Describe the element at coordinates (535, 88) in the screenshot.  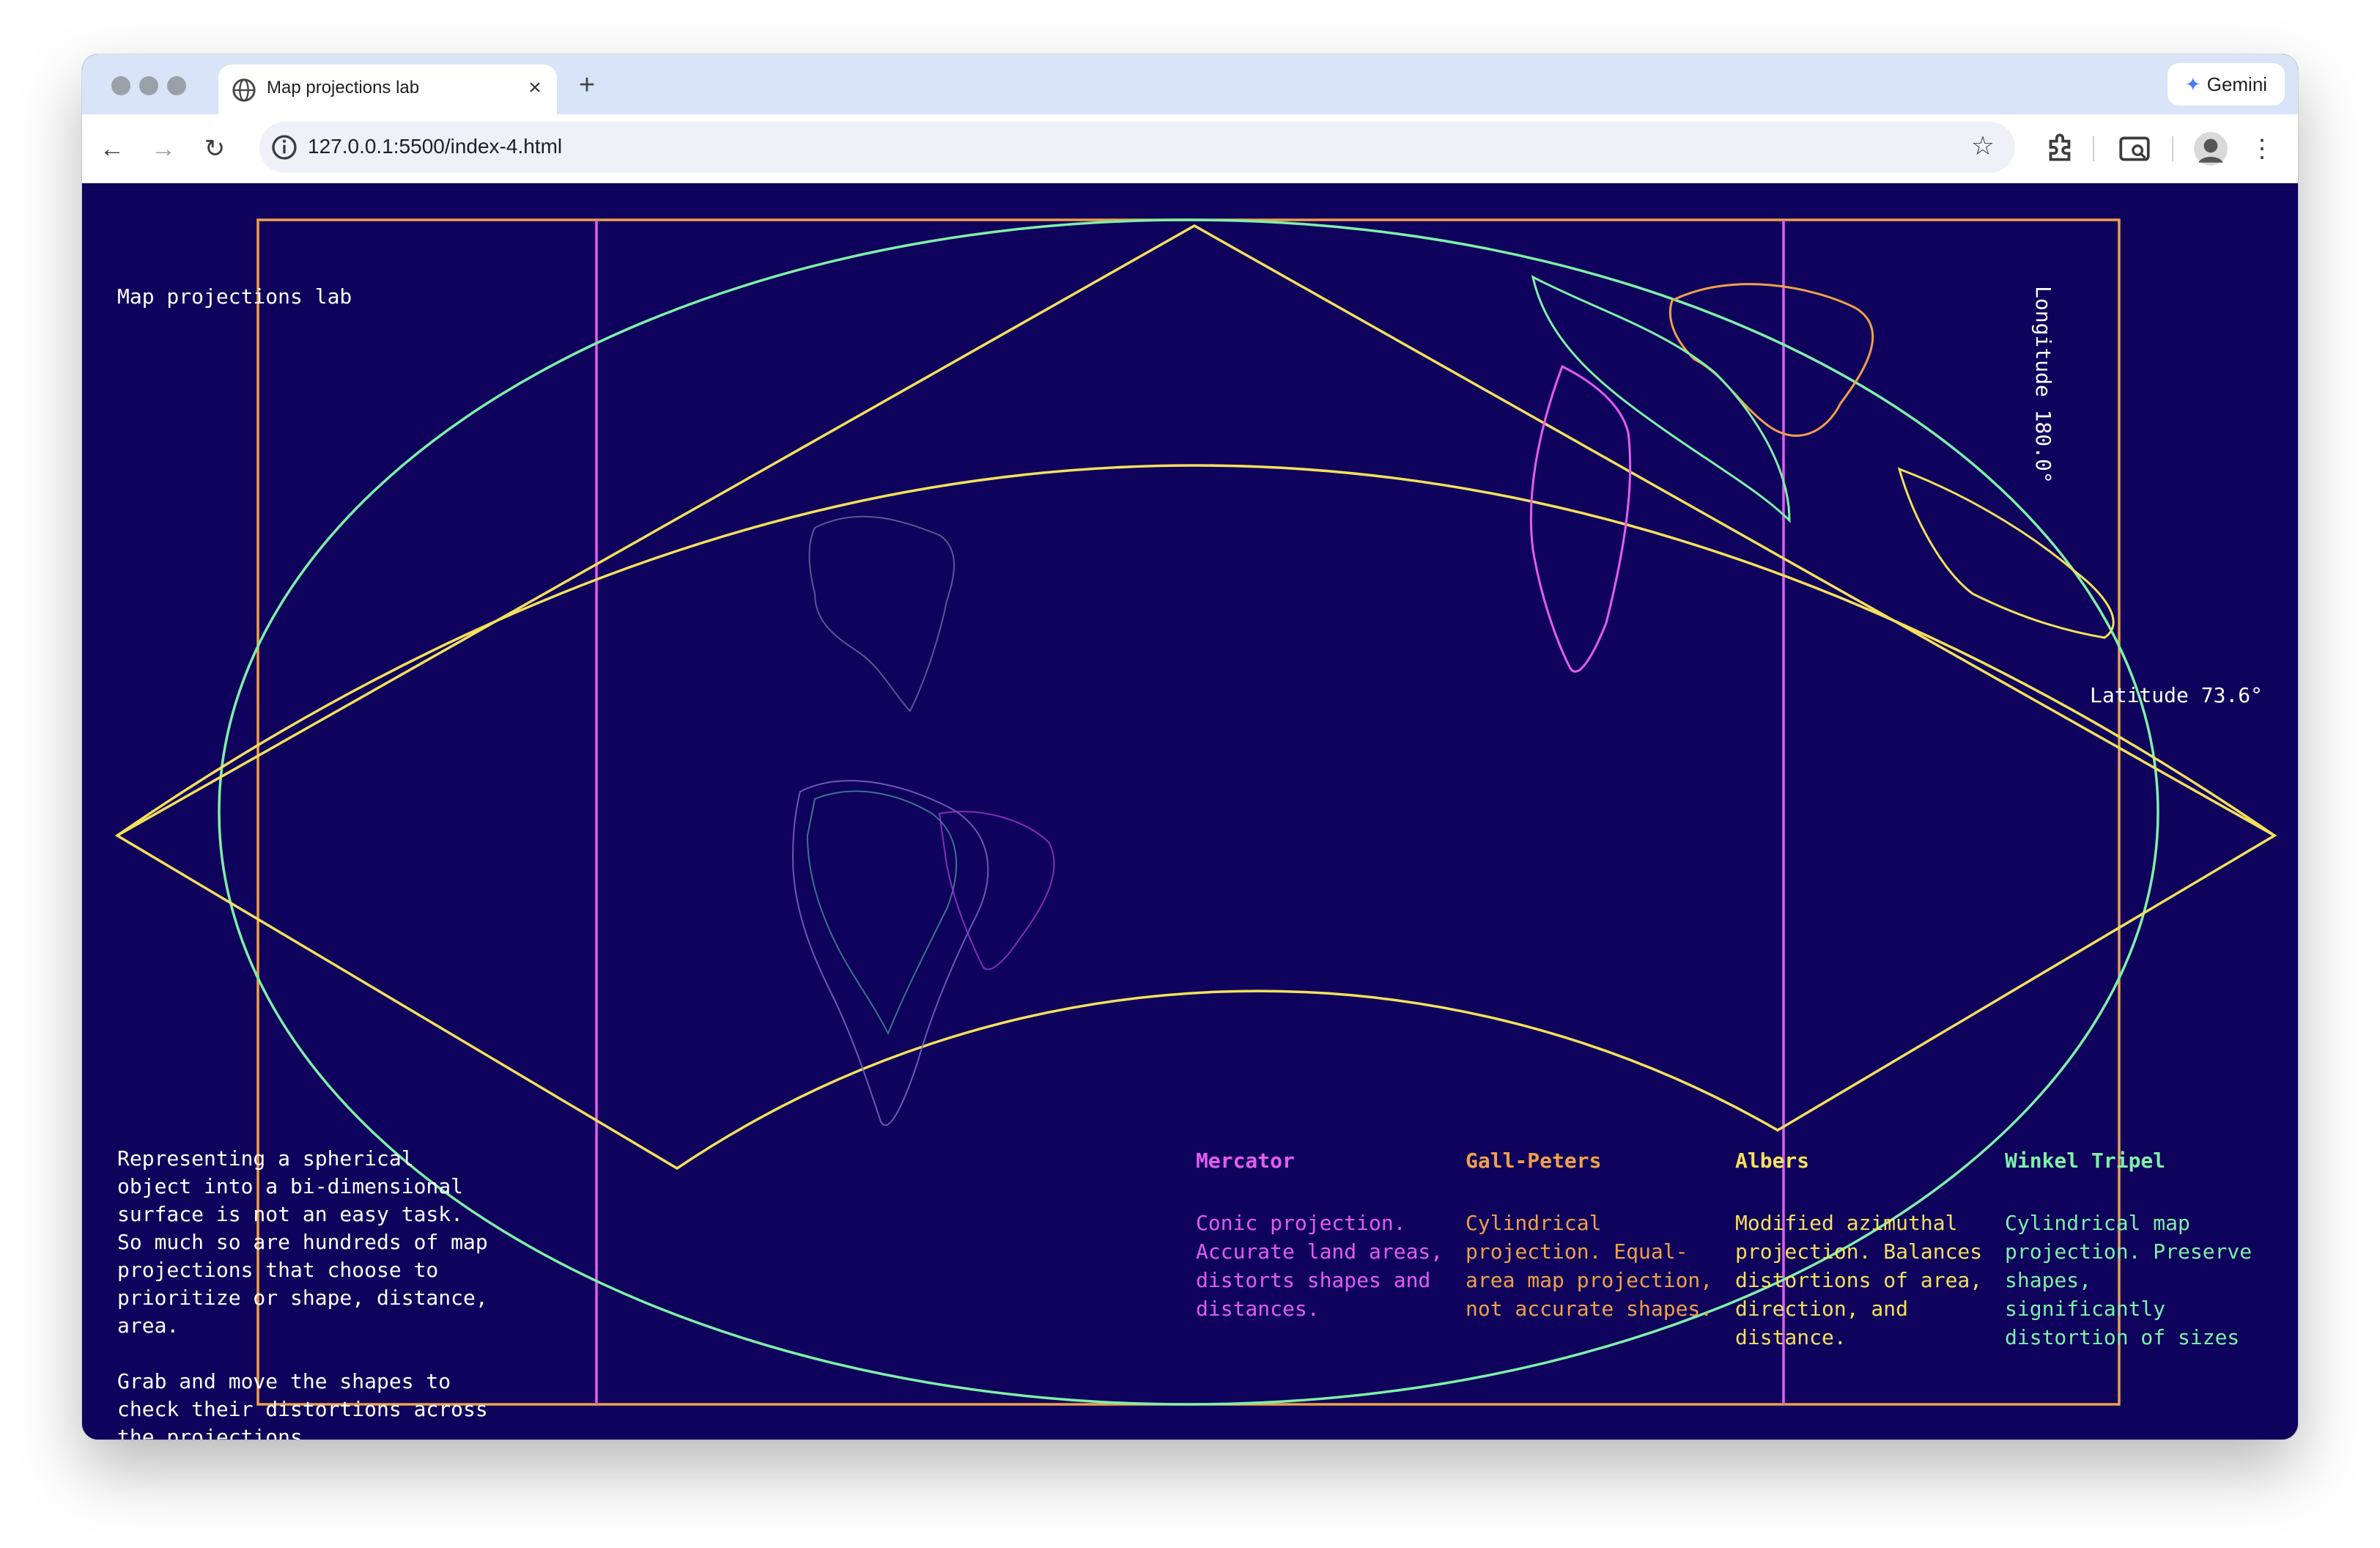
I see `close-tab-icon: ×` at that location.